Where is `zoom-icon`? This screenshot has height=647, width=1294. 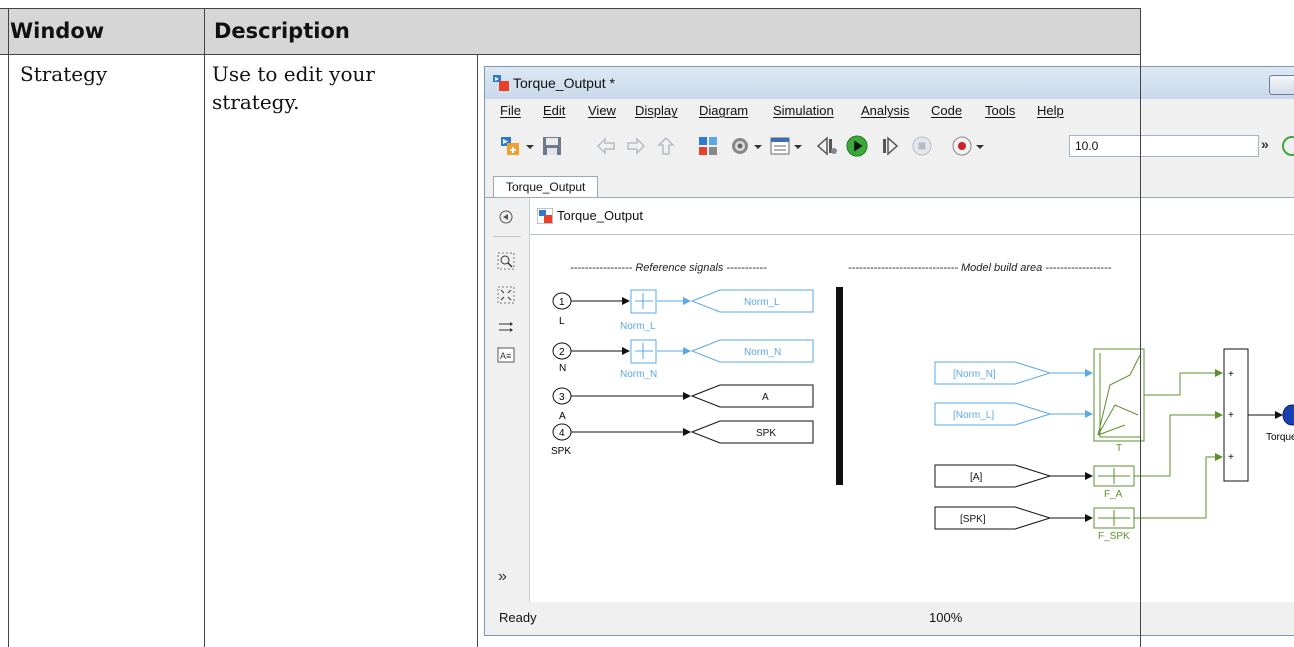 zoom-icon is located at coordinates (506, 261).